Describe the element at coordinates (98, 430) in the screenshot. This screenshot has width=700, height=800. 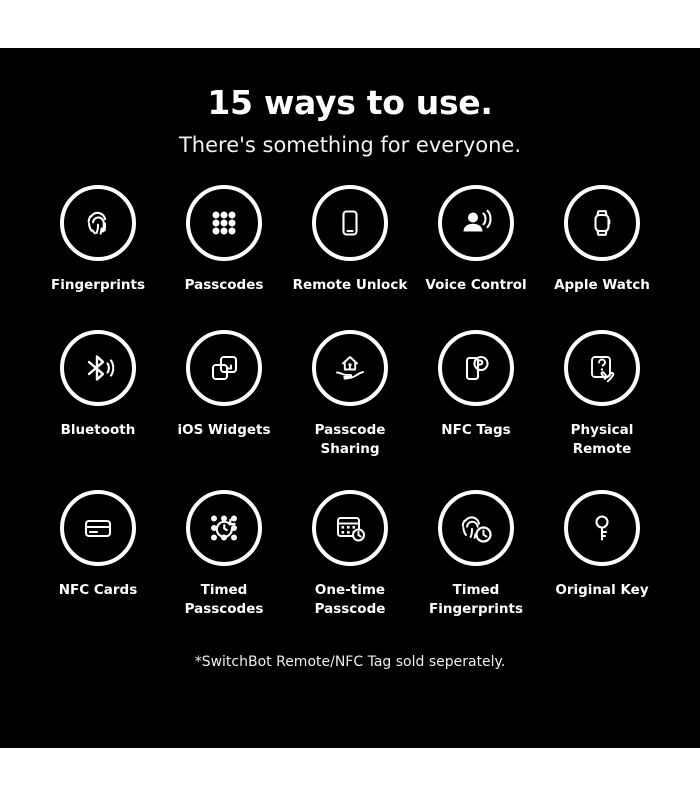
I see `feature-label: Bluetooth` at that location.